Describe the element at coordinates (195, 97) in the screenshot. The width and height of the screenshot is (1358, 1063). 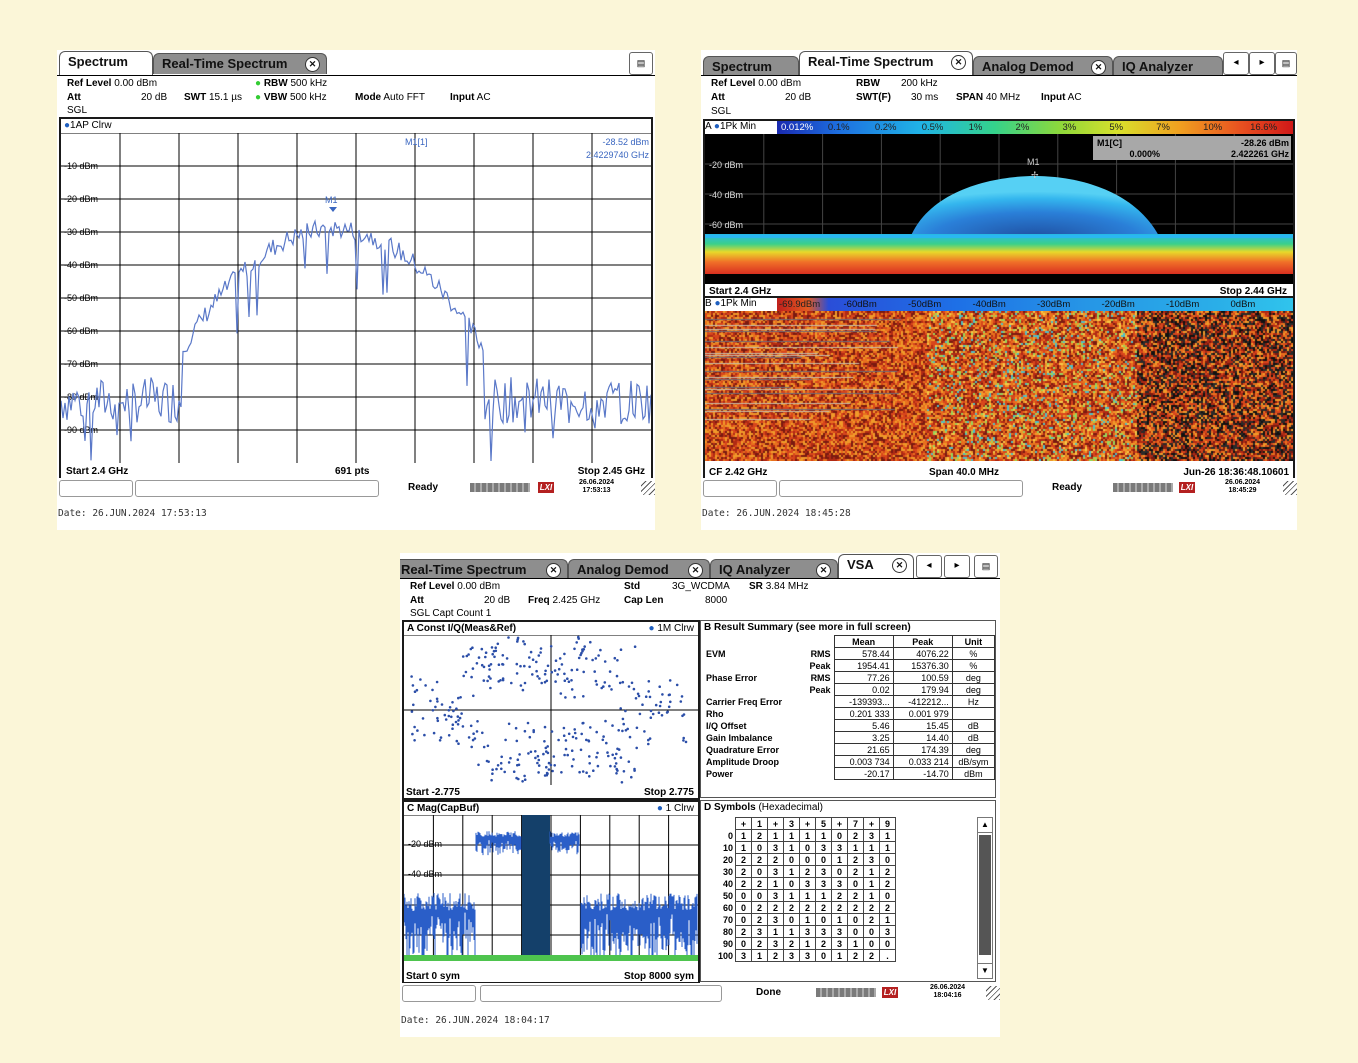
I see `swt-key: SWT` at that location.